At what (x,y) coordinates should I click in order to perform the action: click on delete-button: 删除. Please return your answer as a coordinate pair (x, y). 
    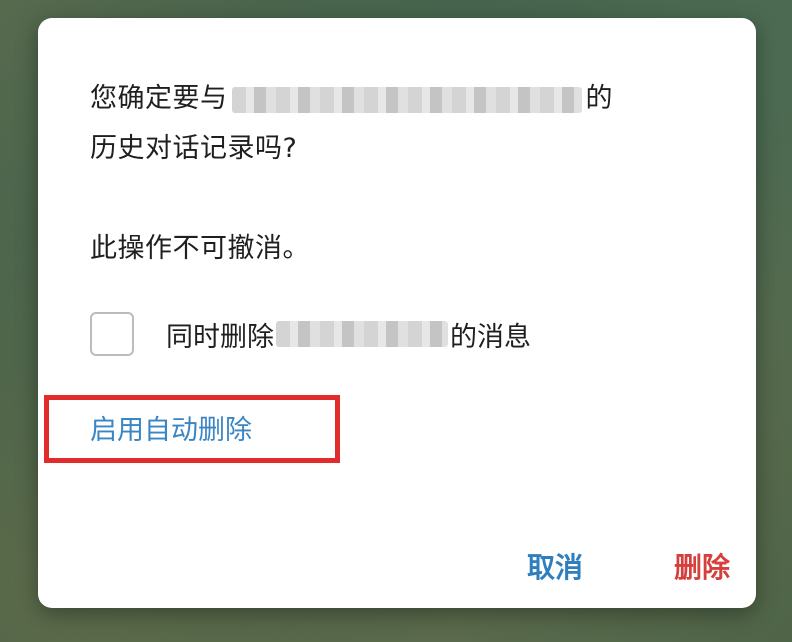
    Looking at the image, I should click on (702, 566).